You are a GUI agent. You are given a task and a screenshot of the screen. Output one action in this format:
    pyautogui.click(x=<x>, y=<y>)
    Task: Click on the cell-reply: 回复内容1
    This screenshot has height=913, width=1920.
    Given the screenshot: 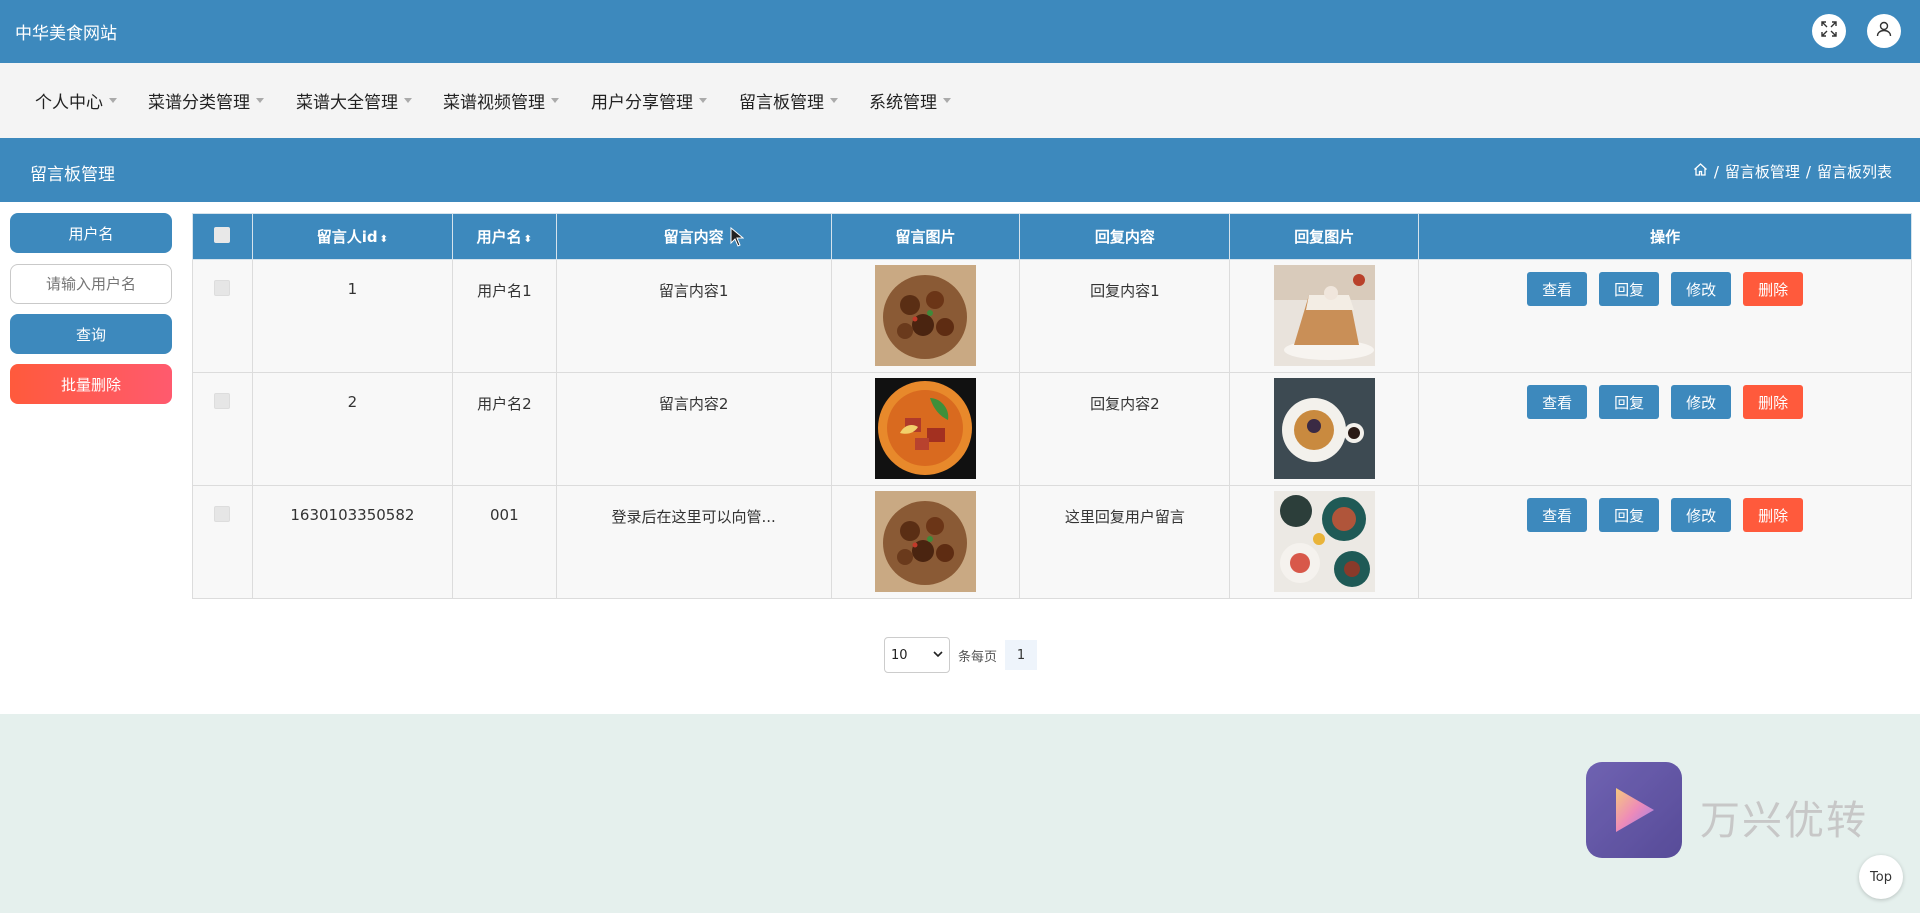 What is the action you would take?
    pyautogui.click(x=1125, y=316)
    